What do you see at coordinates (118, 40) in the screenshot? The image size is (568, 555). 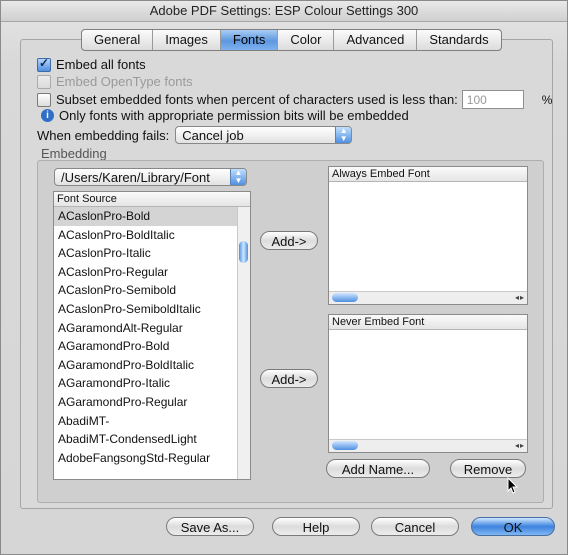 I see `tab-general: General` at bounding box center [118, 40].